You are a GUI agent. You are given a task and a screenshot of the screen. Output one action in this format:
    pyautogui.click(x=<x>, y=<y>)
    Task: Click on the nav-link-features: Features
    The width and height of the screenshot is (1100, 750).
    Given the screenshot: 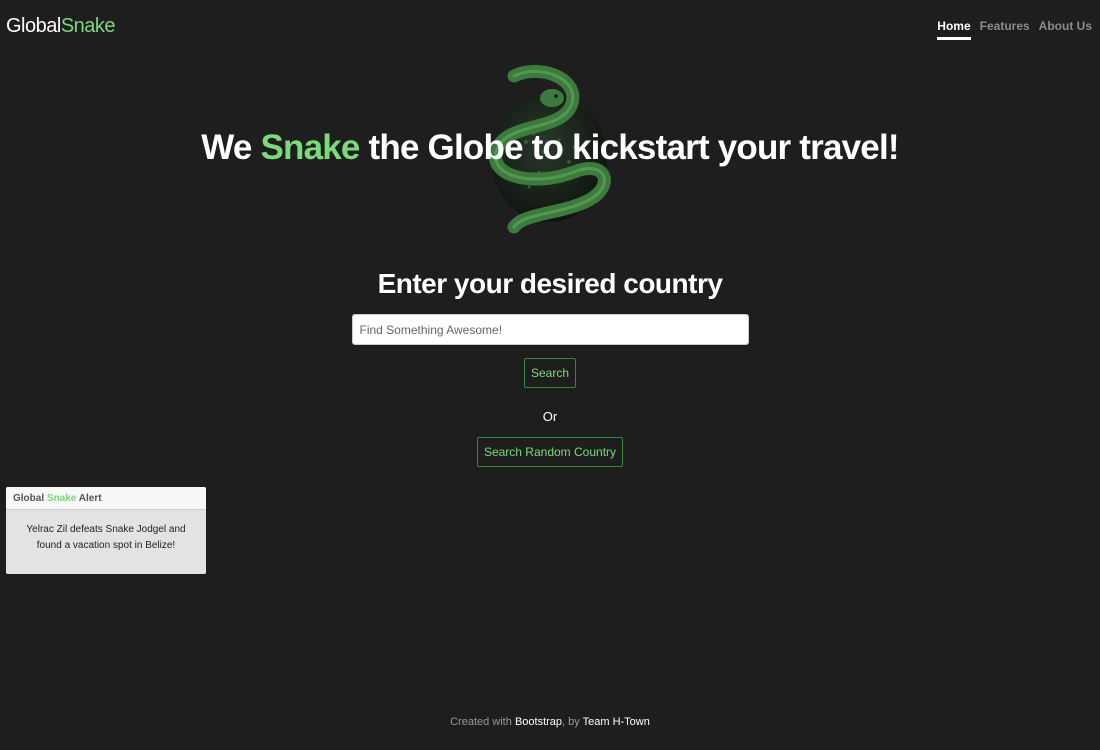 What is the action you would take?
    pyautogui.click(x=1005, y=26)
    